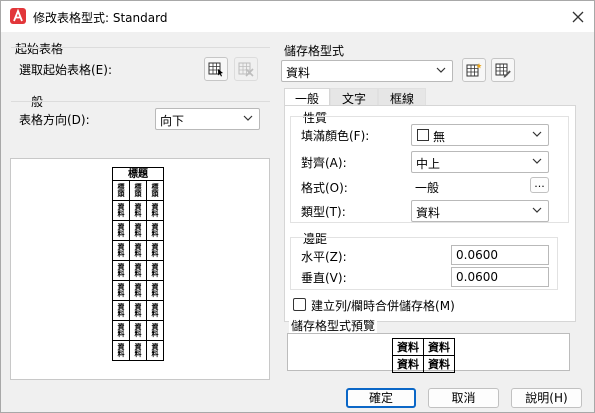 This screenshot has height=413, width=595. Describe the element at coordinates (367, 71) in the screenshot. I see `cell-style-select: 資料` at that location.